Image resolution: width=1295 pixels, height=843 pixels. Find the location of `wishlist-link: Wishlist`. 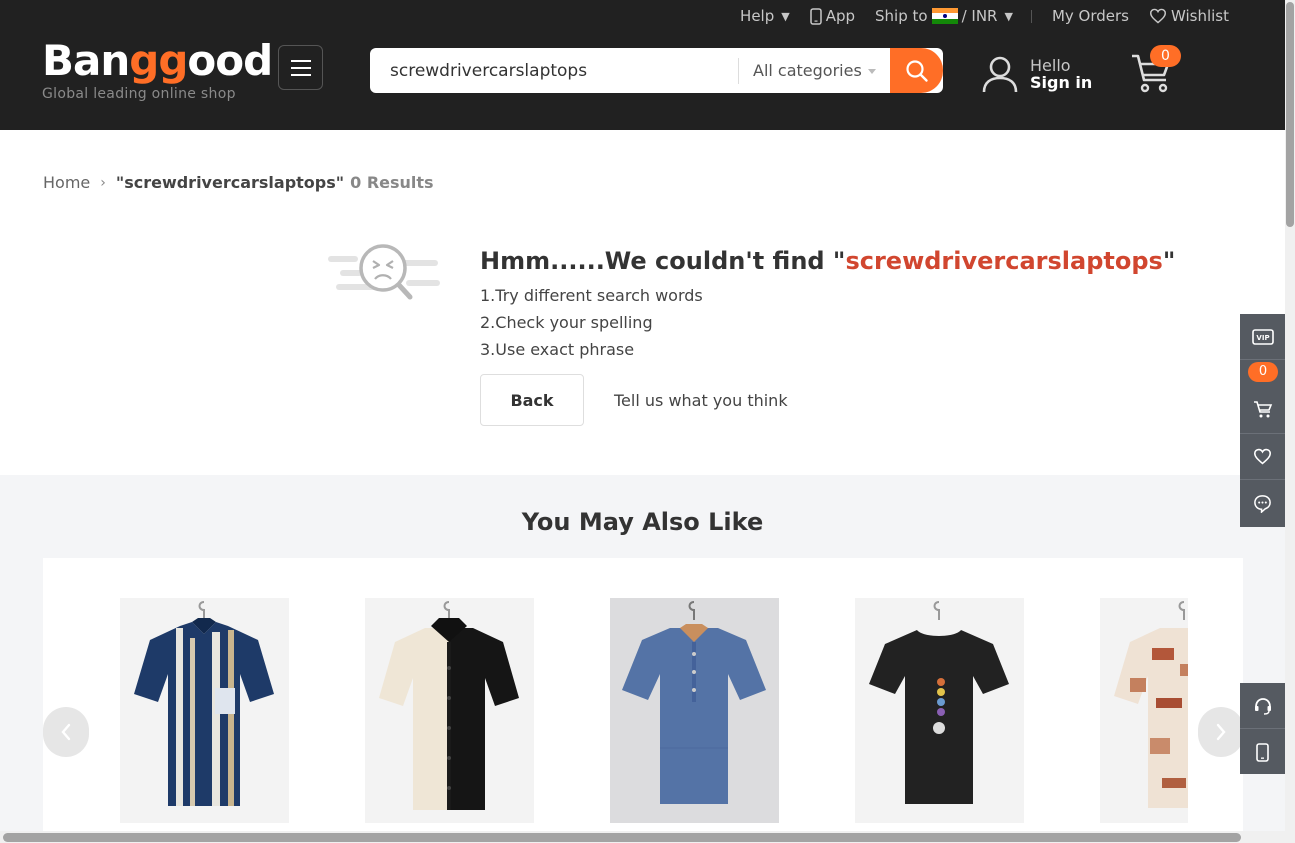

wishlist-link: Wishlist is located at coordinates (1189, 16).